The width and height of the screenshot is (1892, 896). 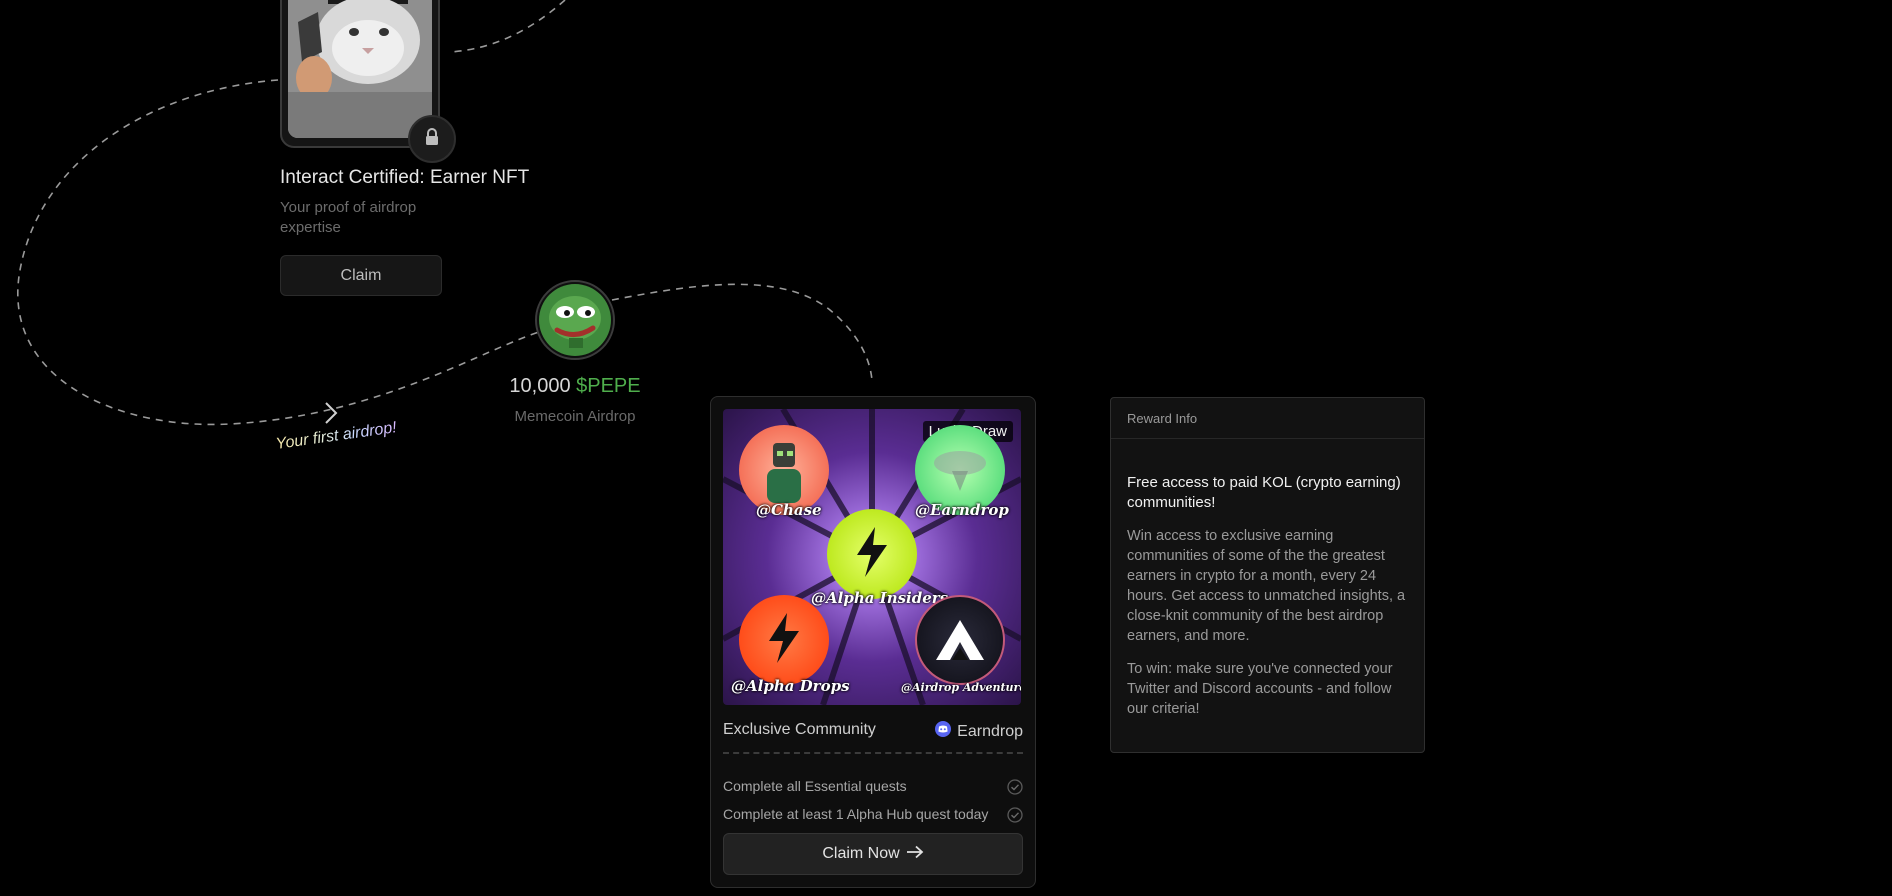 I want to click on chevron-right-icon, so click(x=331, y=413).